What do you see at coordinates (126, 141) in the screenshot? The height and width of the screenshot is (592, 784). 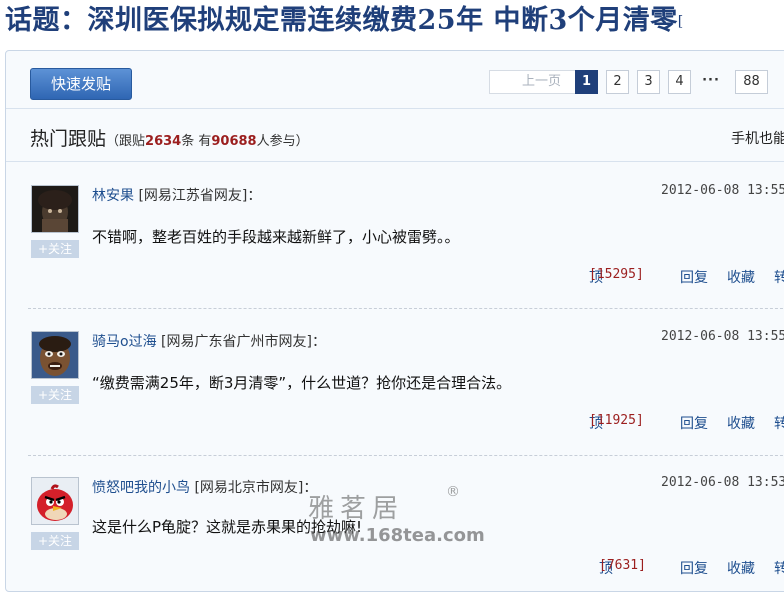 I see `stat-prefix: （跟贴` at bounding box center [126, 141].